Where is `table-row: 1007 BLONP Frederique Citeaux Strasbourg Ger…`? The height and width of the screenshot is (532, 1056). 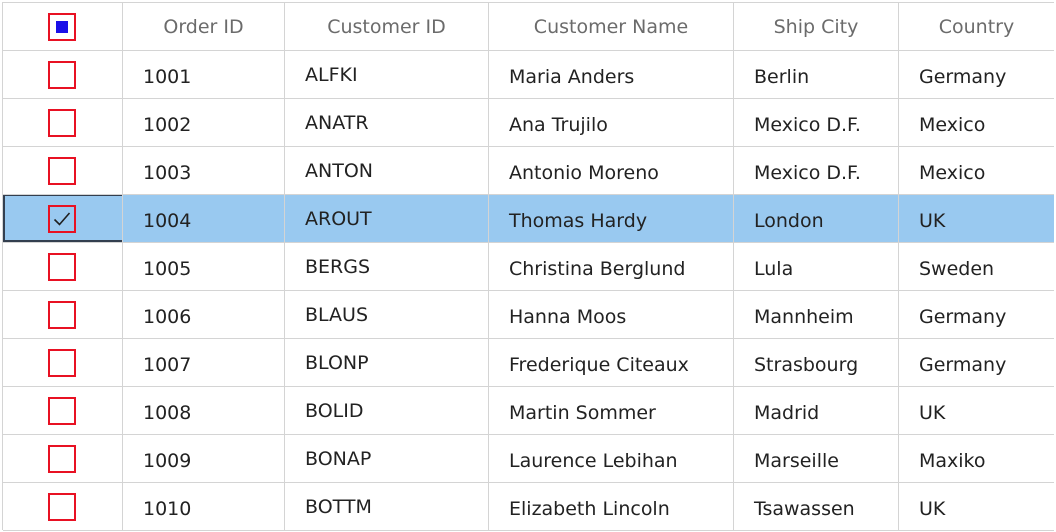 table-row: 1007 BLONP Frederique Citeaux Strasbourg Ger… is located at coordinates (528, 363).